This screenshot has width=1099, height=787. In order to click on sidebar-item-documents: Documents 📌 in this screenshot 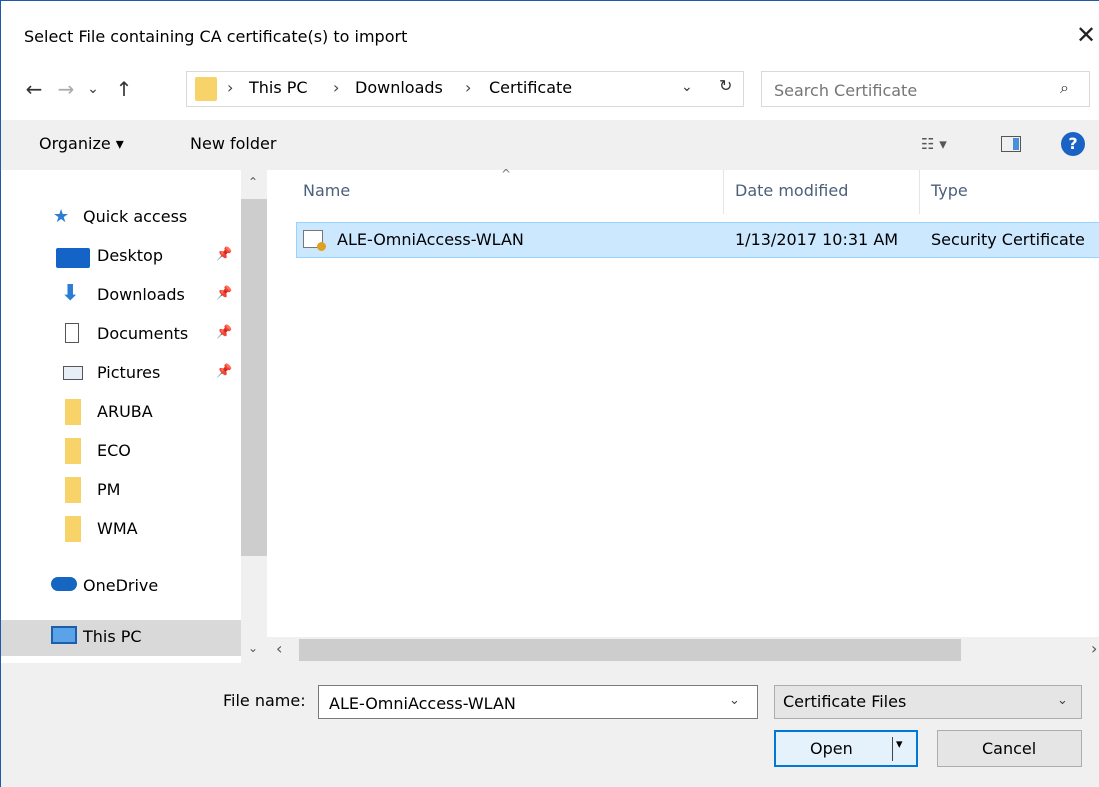, I will do `click(121, 335)`.